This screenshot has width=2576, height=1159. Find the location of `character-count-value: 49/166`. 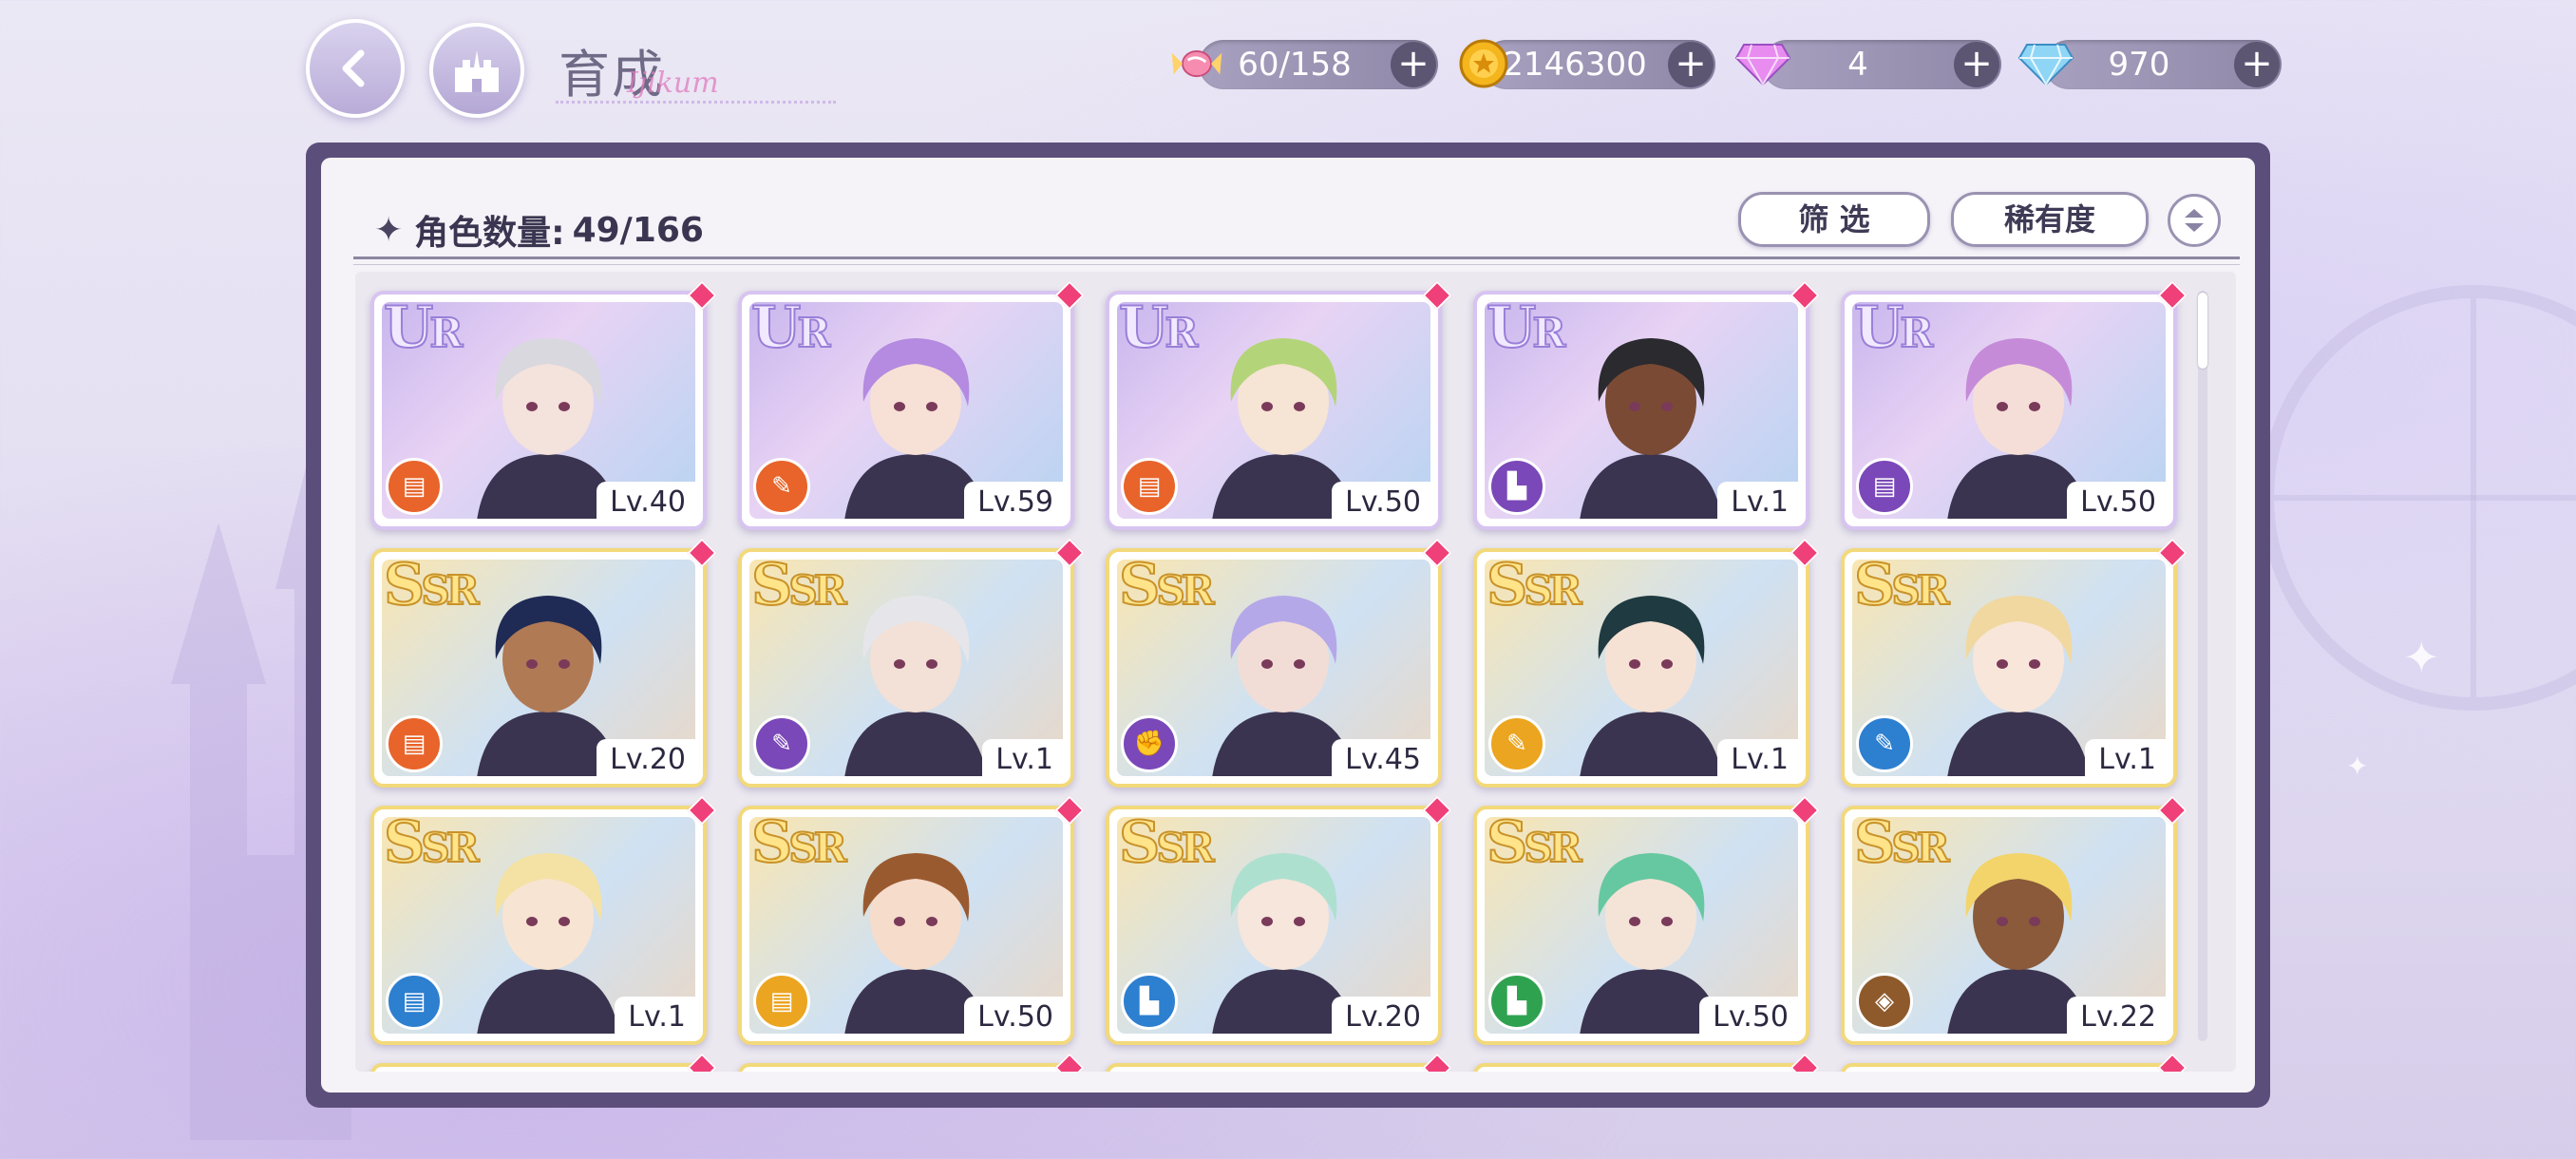

character-count-value: 49/166 is located at coordinates (638, 230).